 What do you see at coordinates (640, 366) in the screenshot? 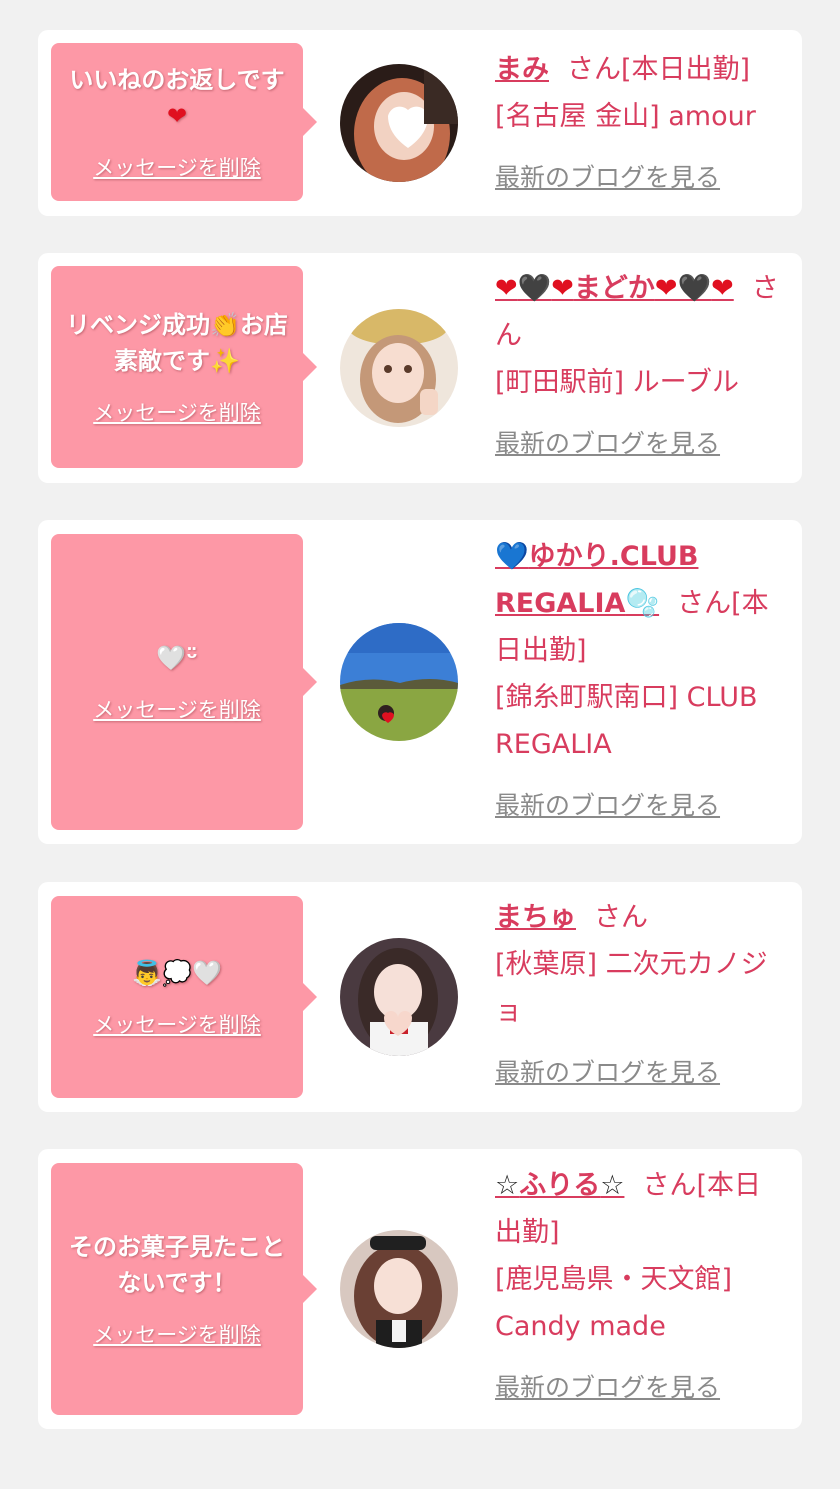
I see `cast-info: ❤🖤❤まどか❤🖤❤ さん [町田駅前] ルーブル 最新のブログを見る` at bounding box center [640, 366].